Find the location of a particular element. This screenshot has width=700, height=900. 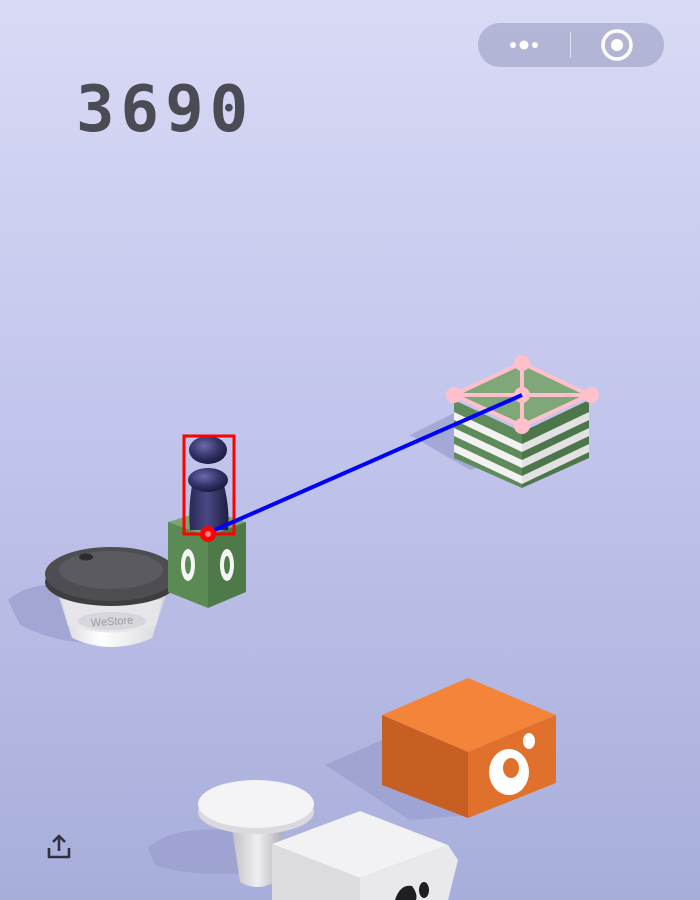

mini-program-capsule is located at coordinates (571, 45).